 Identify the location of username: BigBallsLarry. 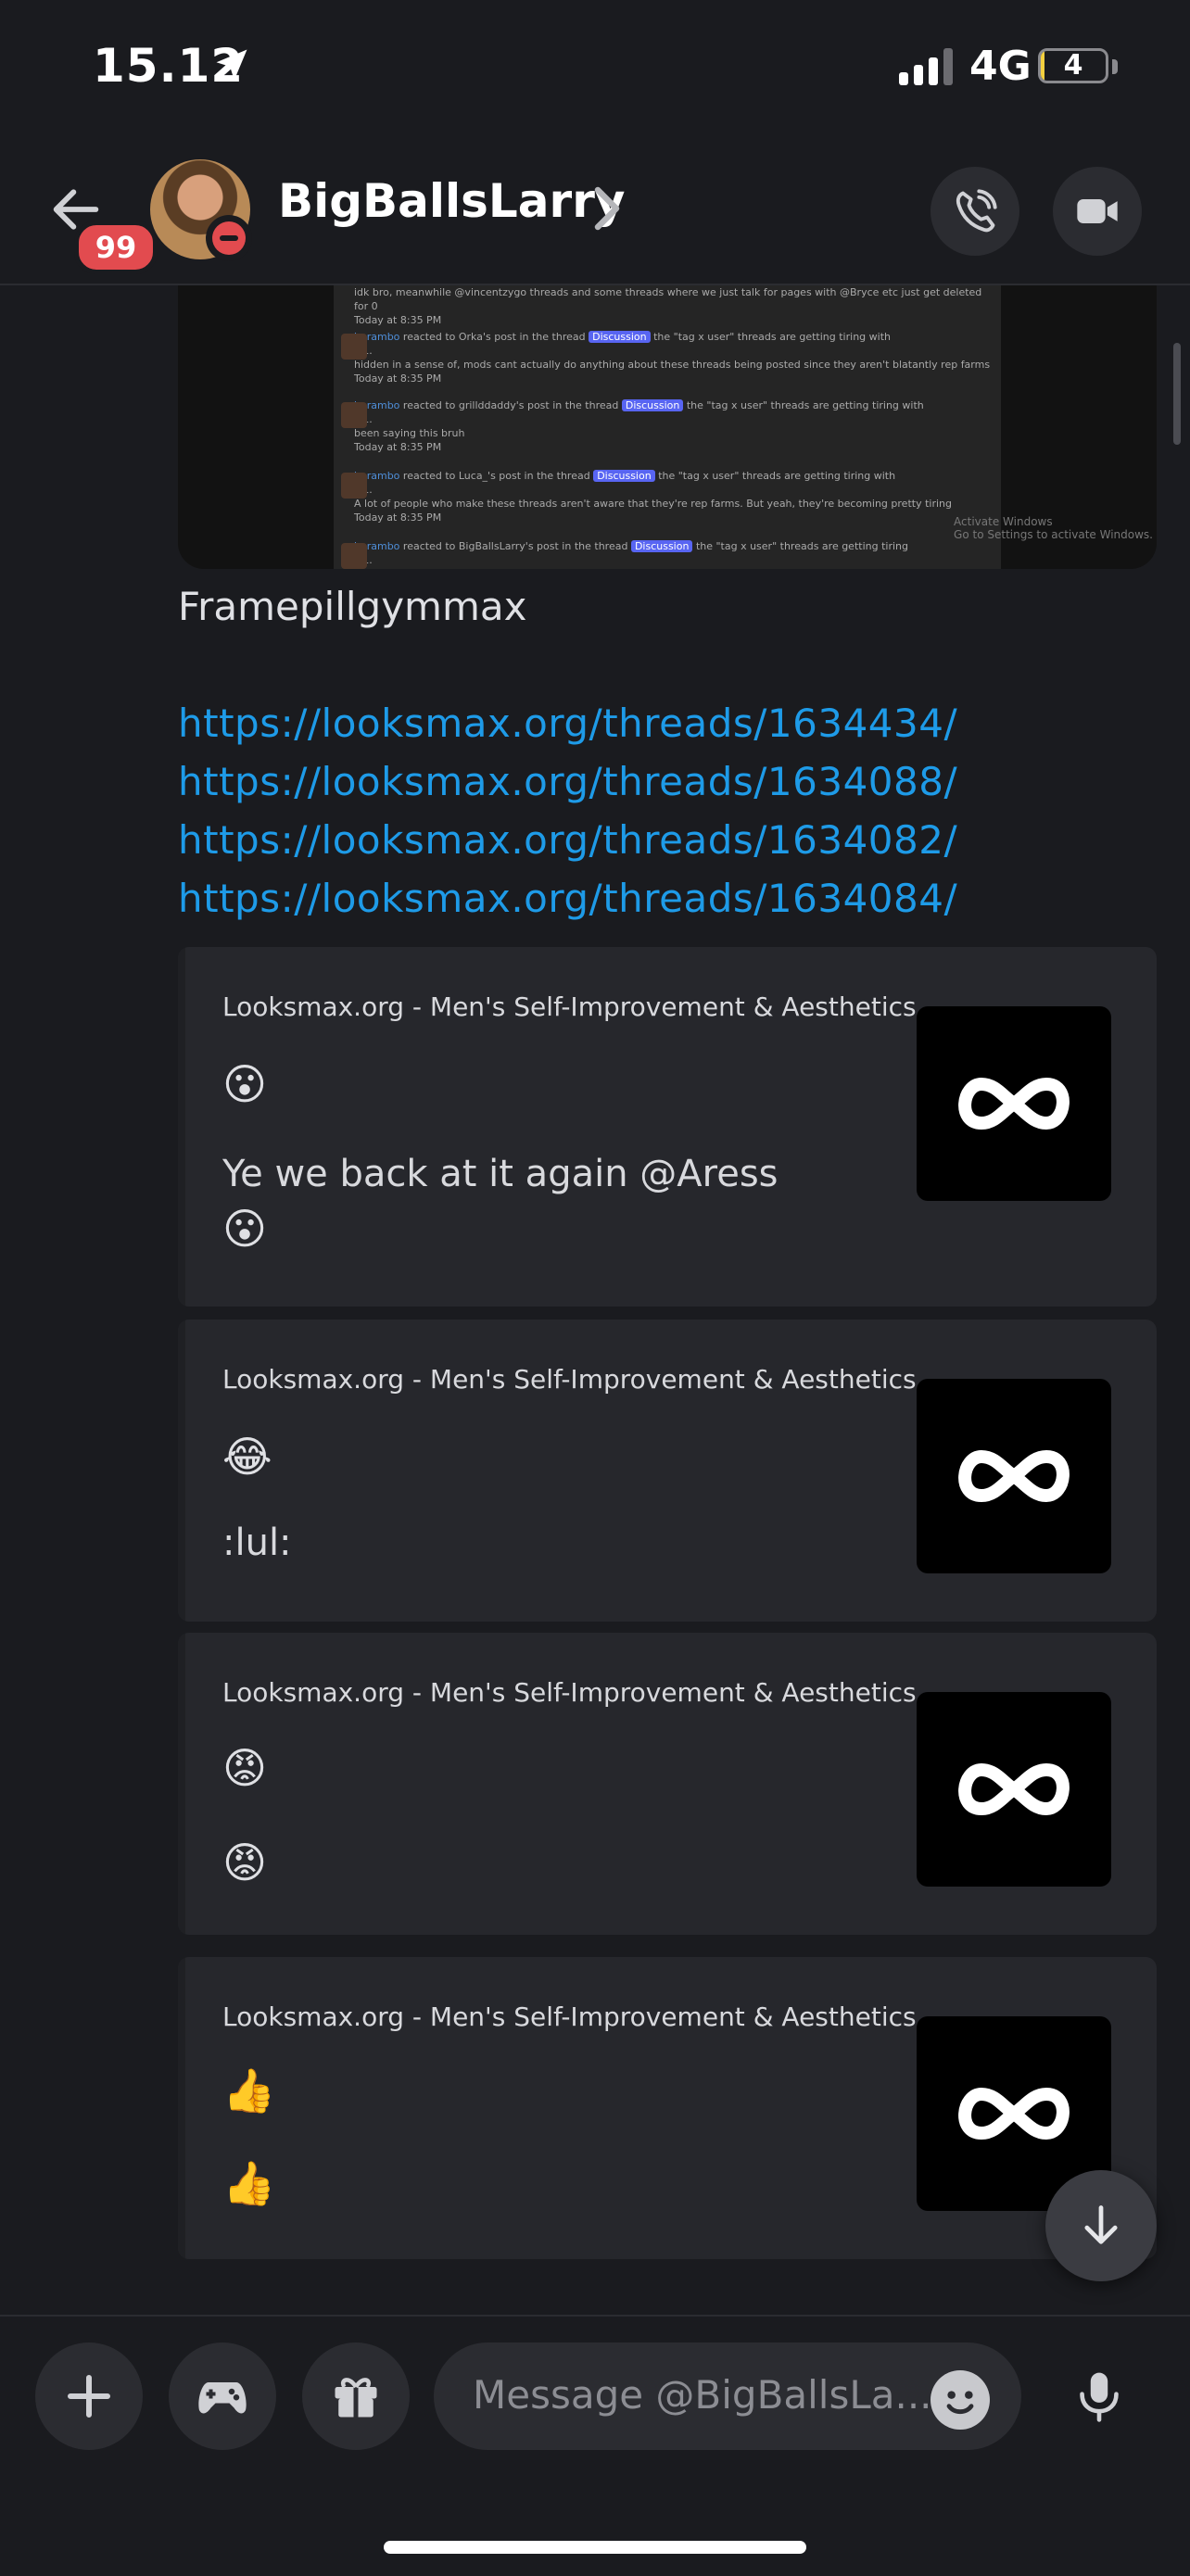
(451, 201).